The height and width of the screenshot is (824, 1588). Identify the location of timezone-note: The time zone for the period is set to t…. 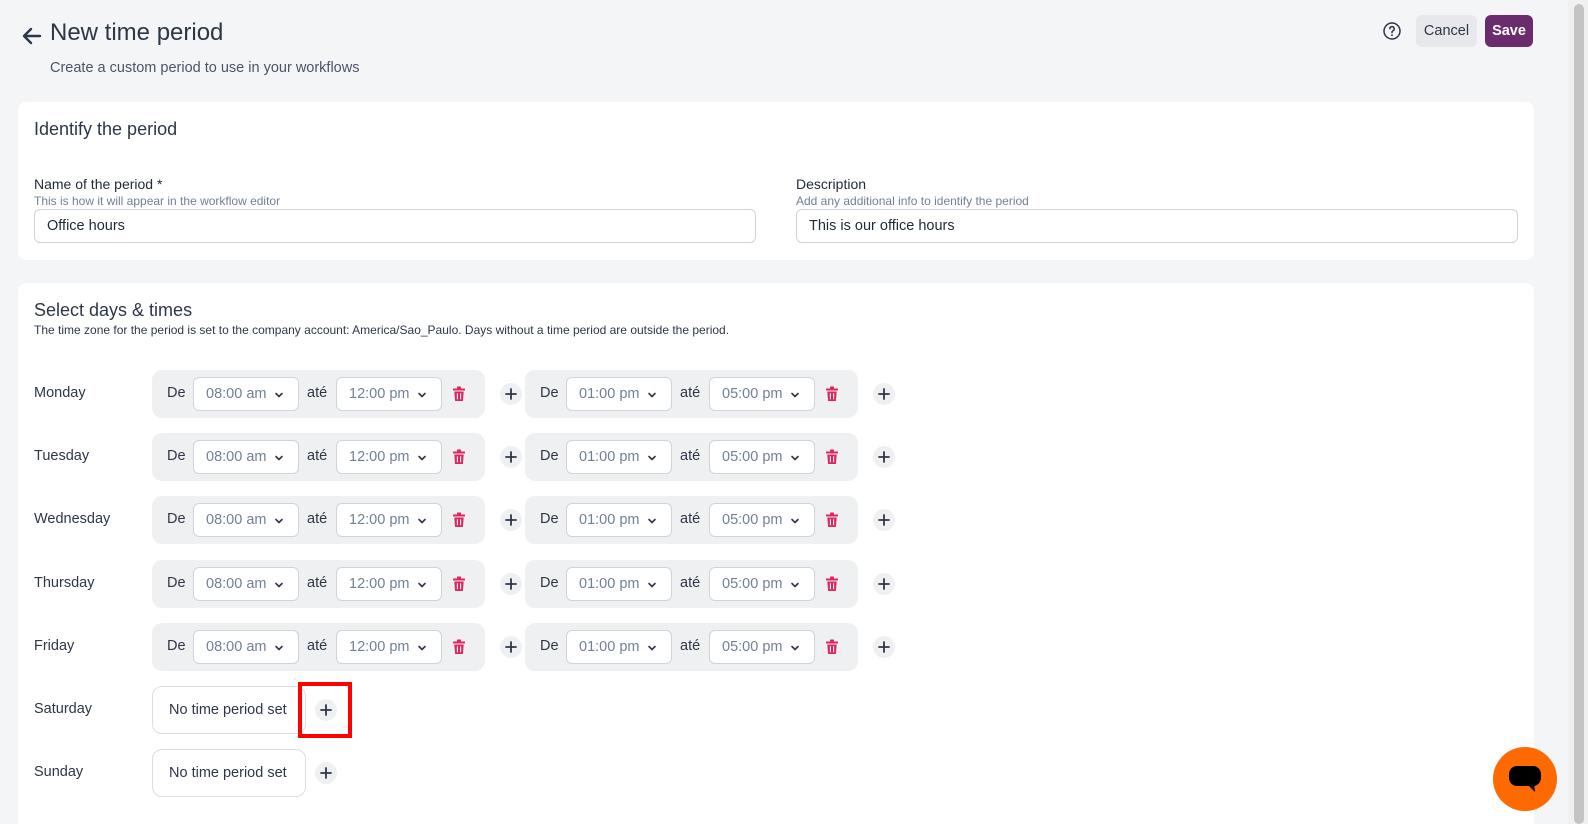
(382, 330).